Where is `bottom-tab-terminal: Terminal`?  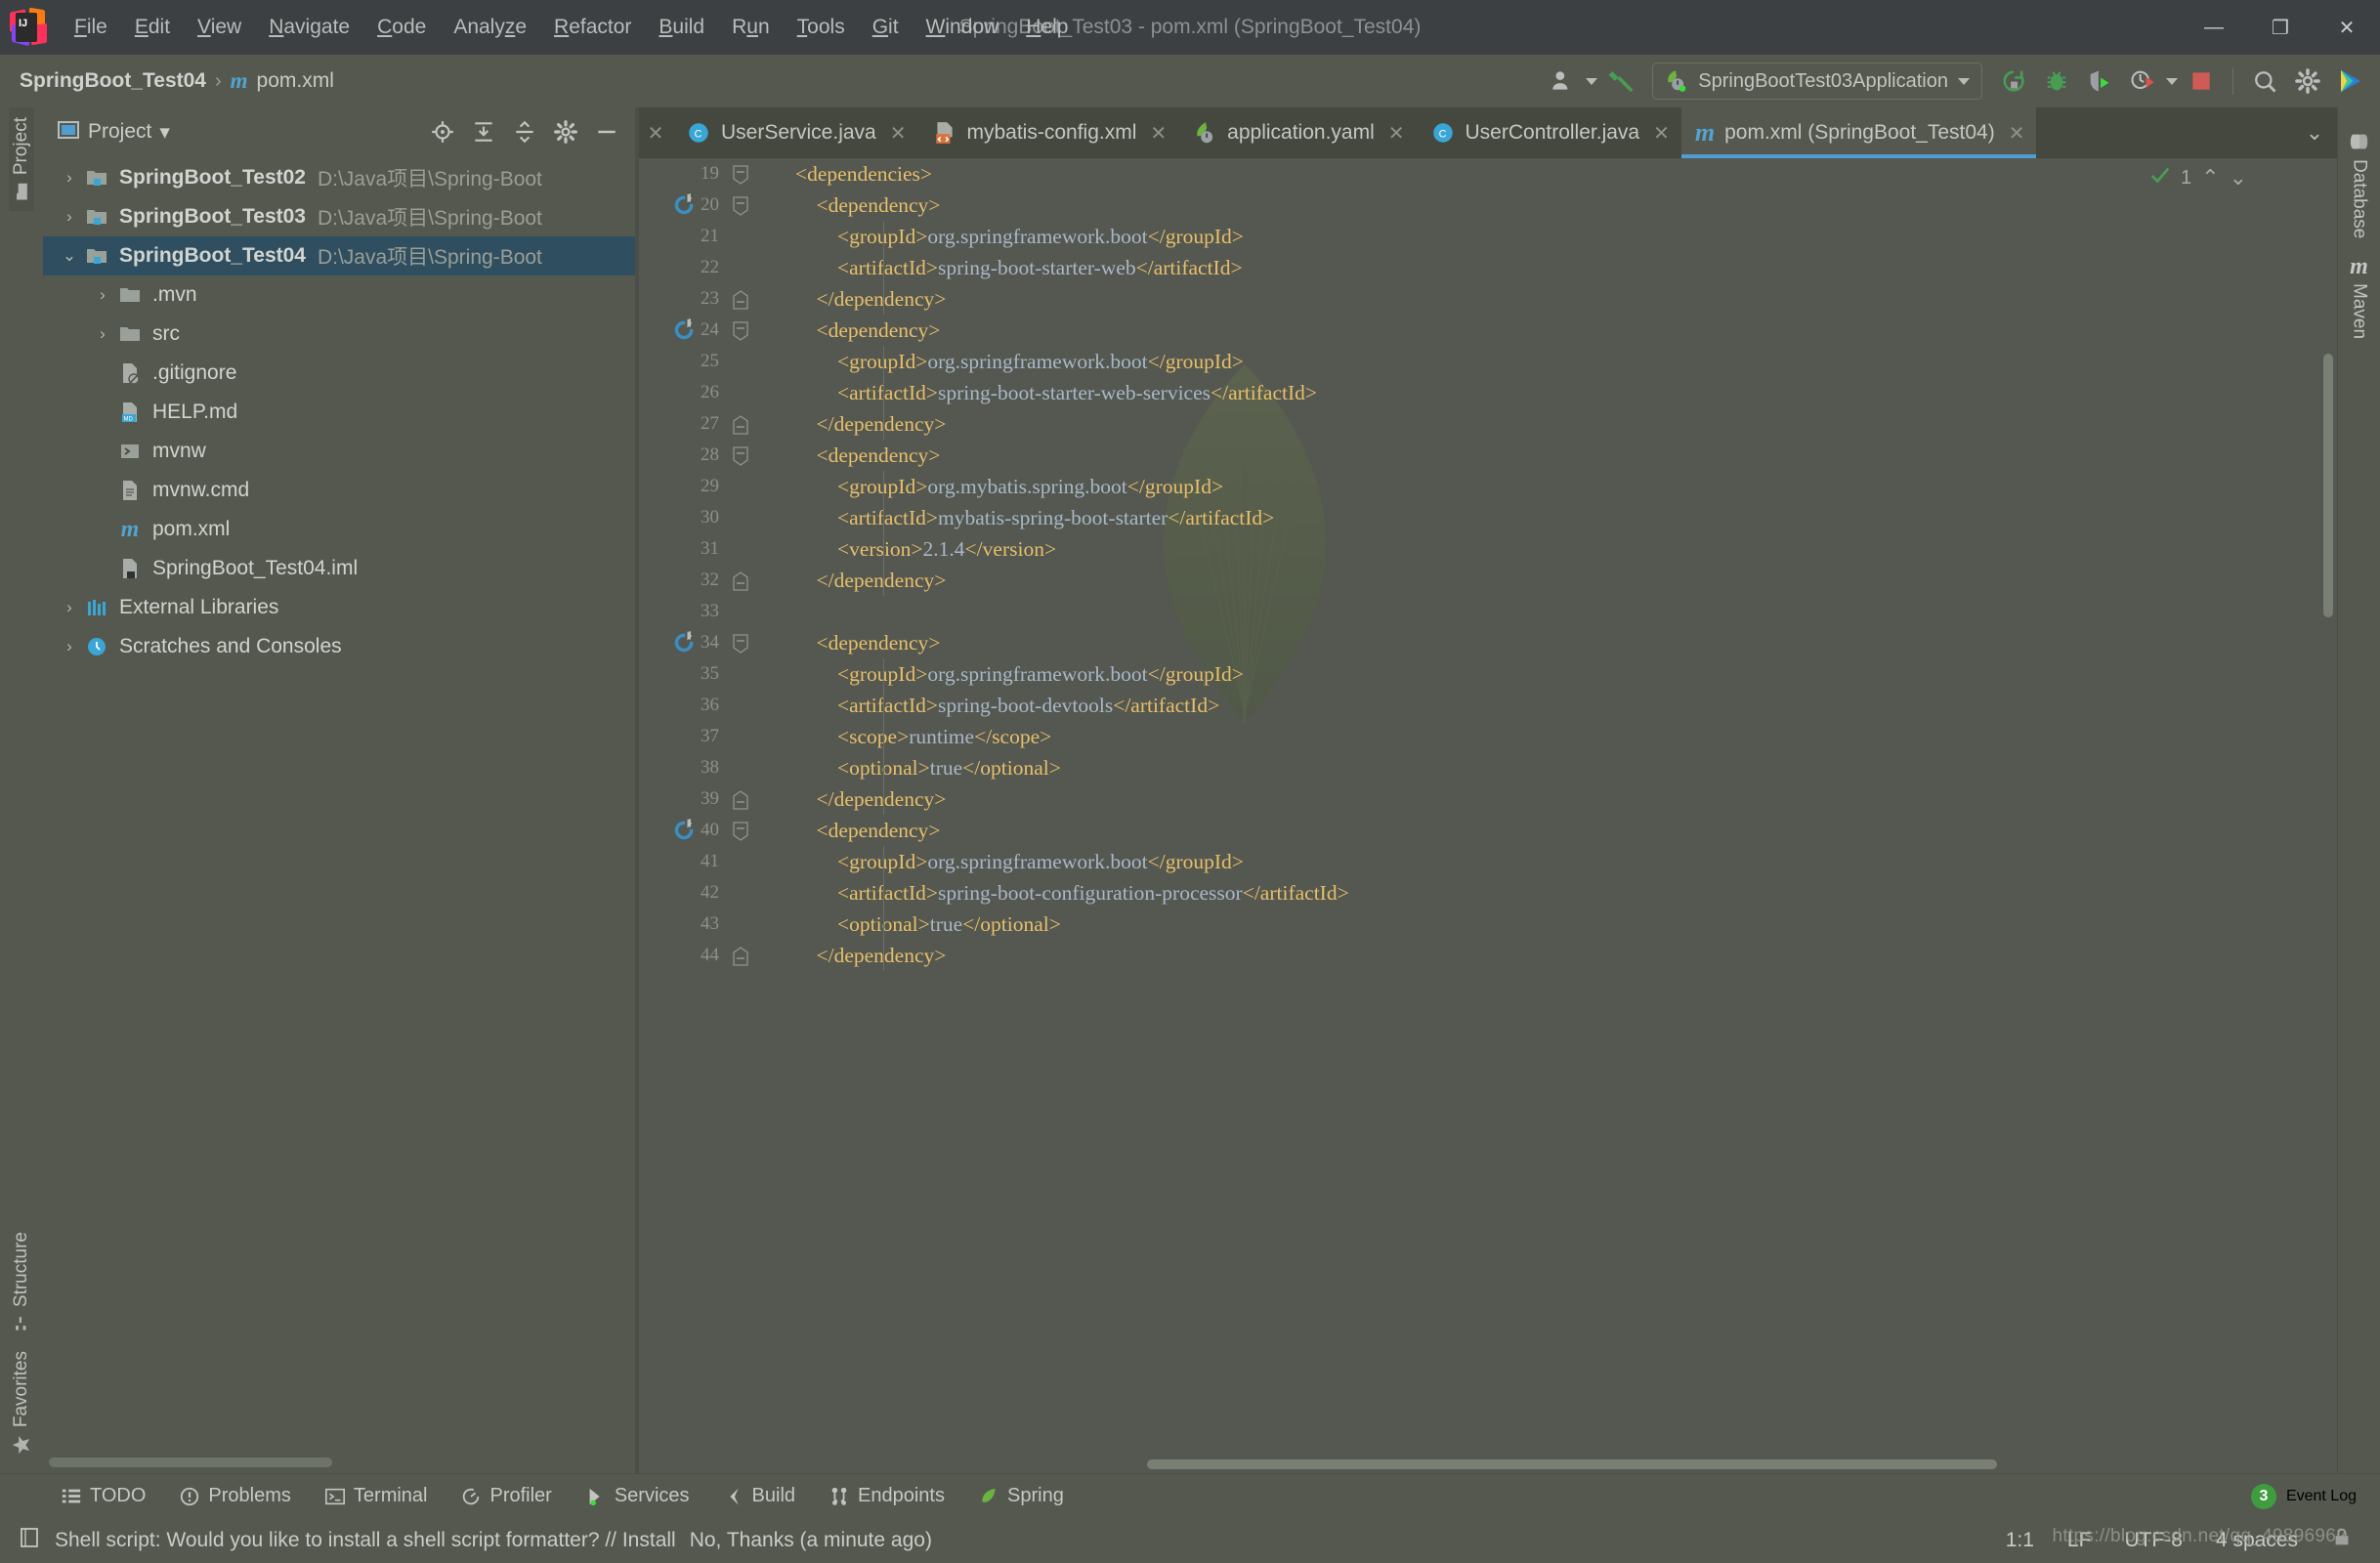 bottom-tab-terminal: Terminal is located at coordinates (376, 1496).